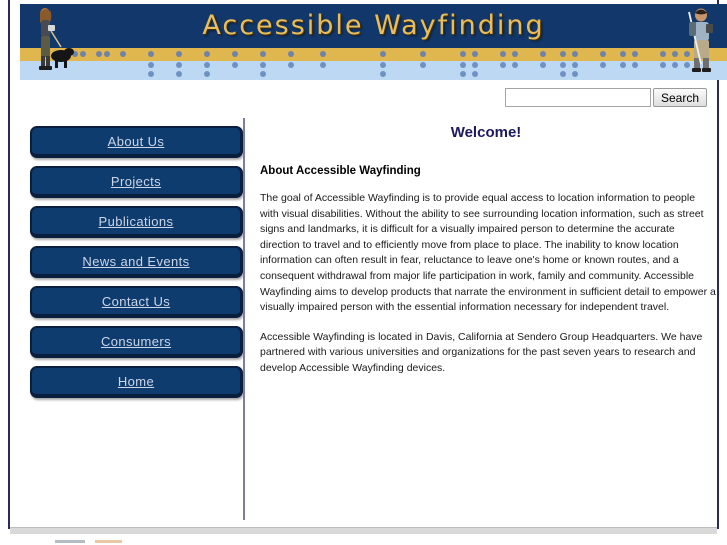 Image resolution: width=727 pixels, height=545 pixels. I want to click on sidebar-item-news-and-events: News and Events, so click(136, 262).